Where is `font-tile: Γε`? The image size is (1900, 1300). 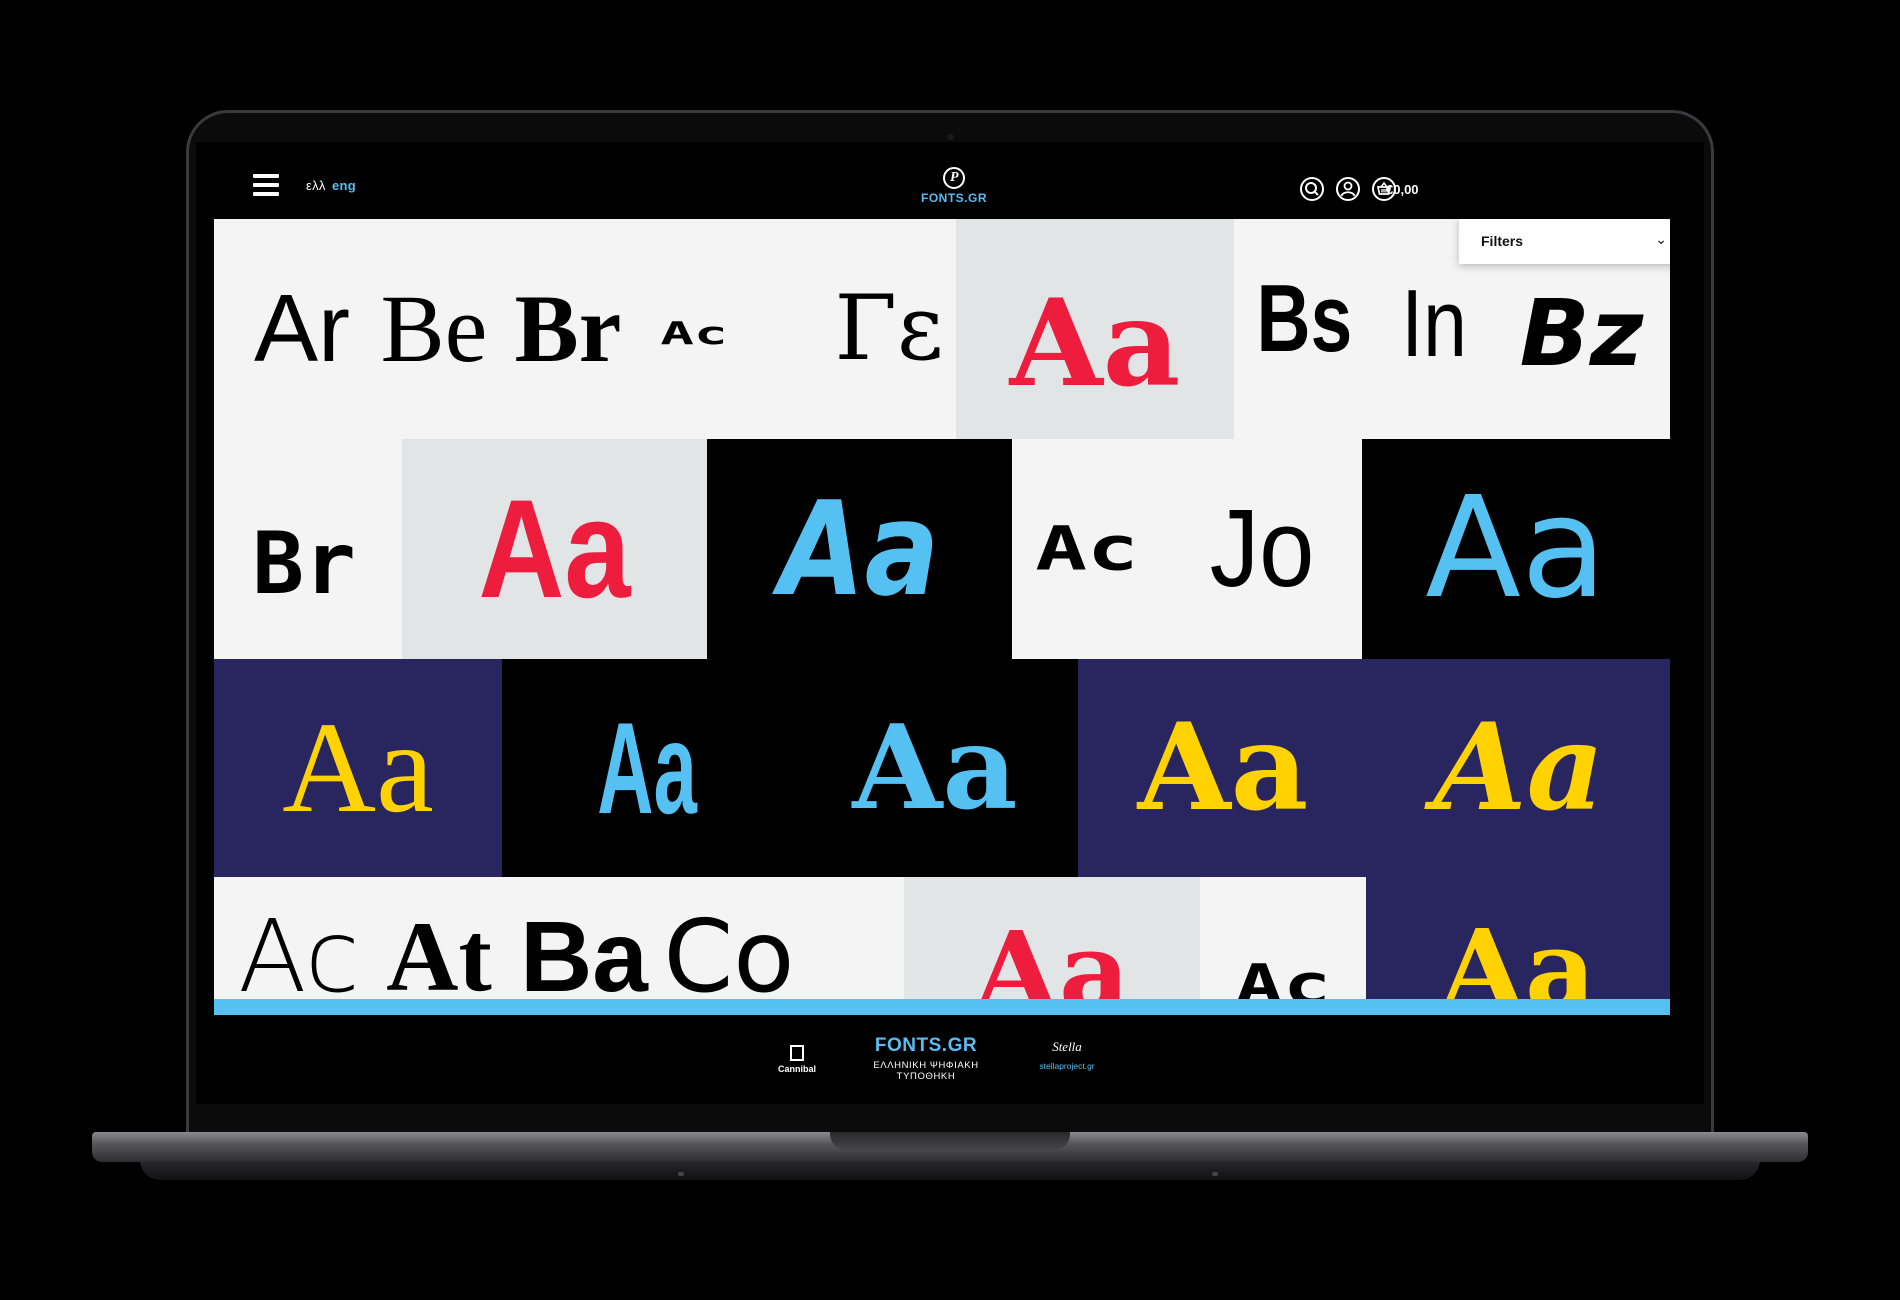
font-tile: Γε is located at coordinates (889, 329).